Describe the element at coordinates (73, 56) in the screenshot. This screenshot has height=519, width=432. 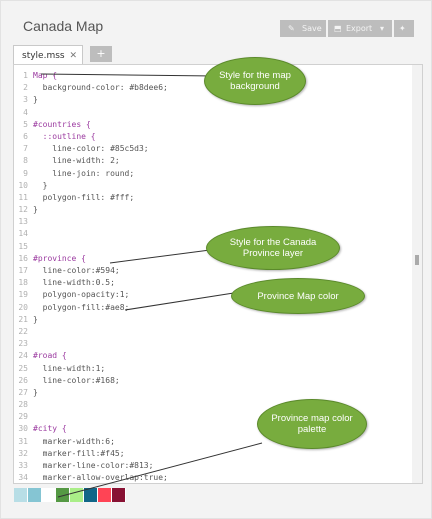
I see `close-icon: ✕` at that location.